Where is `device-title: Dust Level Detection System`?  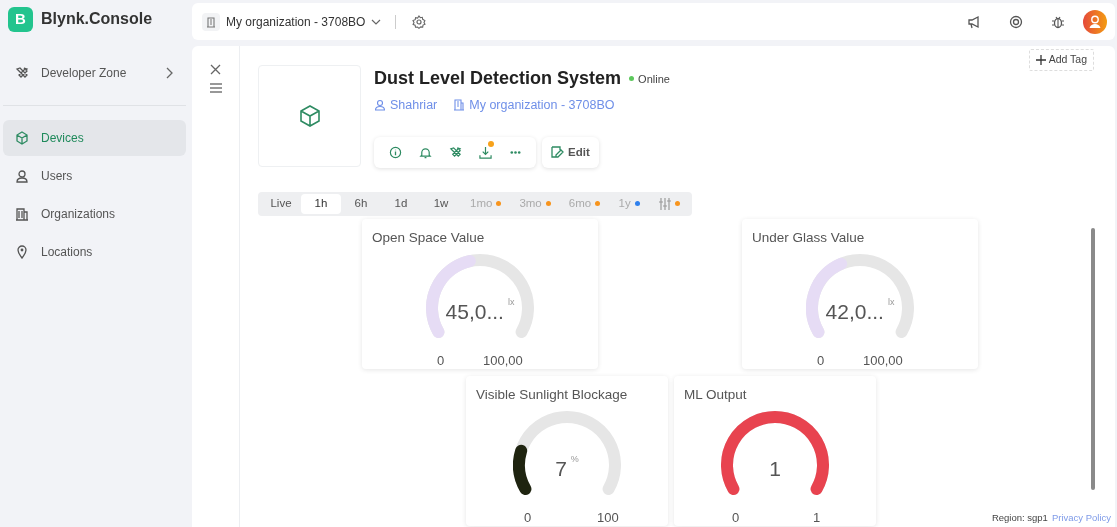 device-title: Dust Level Detection System is located at coordinates (498, 78).